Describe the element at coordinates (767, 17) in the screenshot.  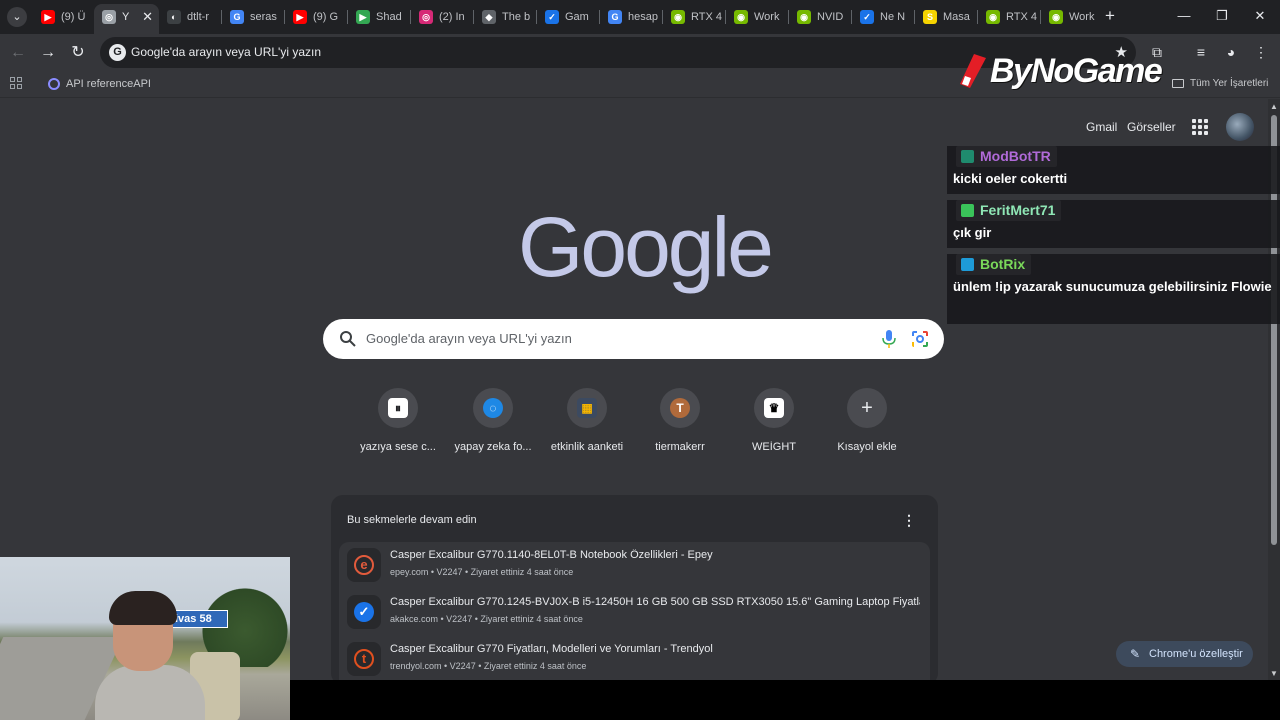
I see `tab-title: Work` at that location.